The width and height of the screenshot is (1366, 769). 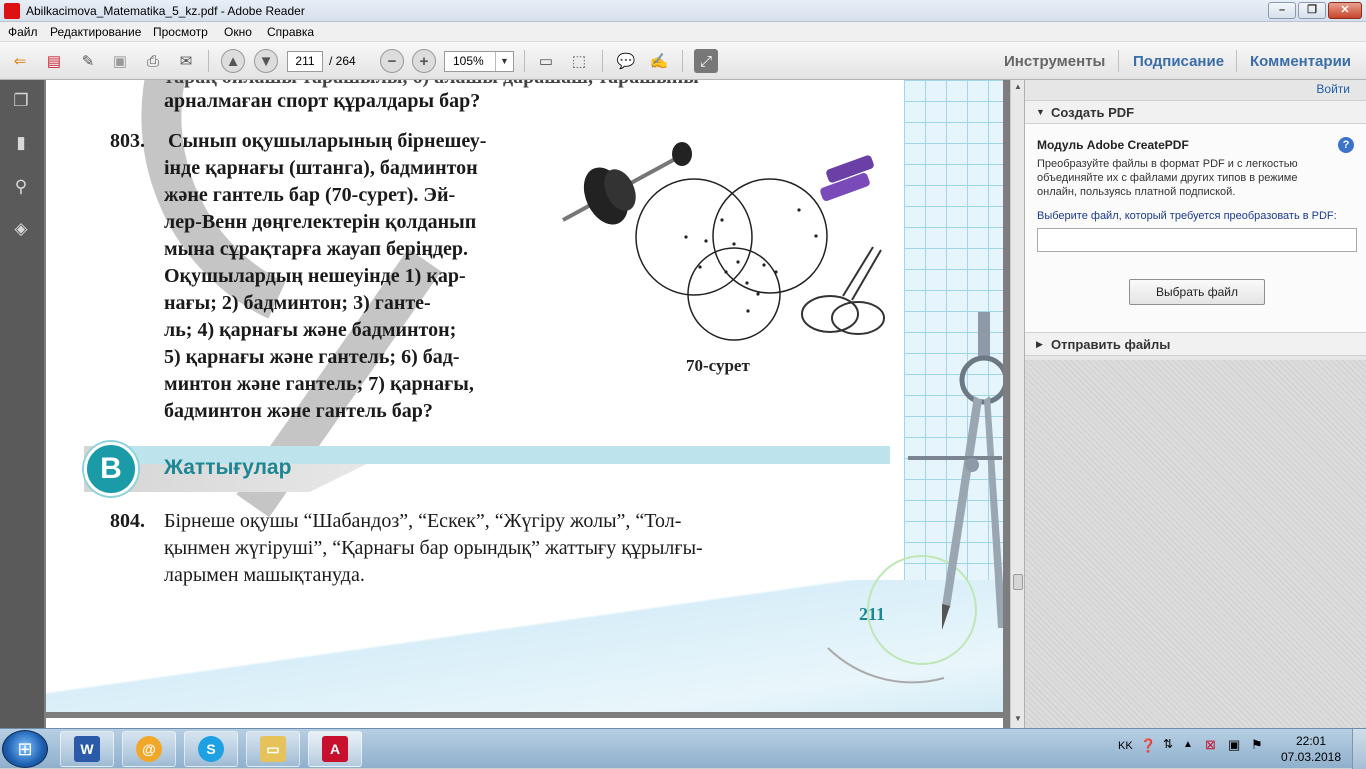 I want to click on restore-icon: ❐, so click(x=1312, y=10).